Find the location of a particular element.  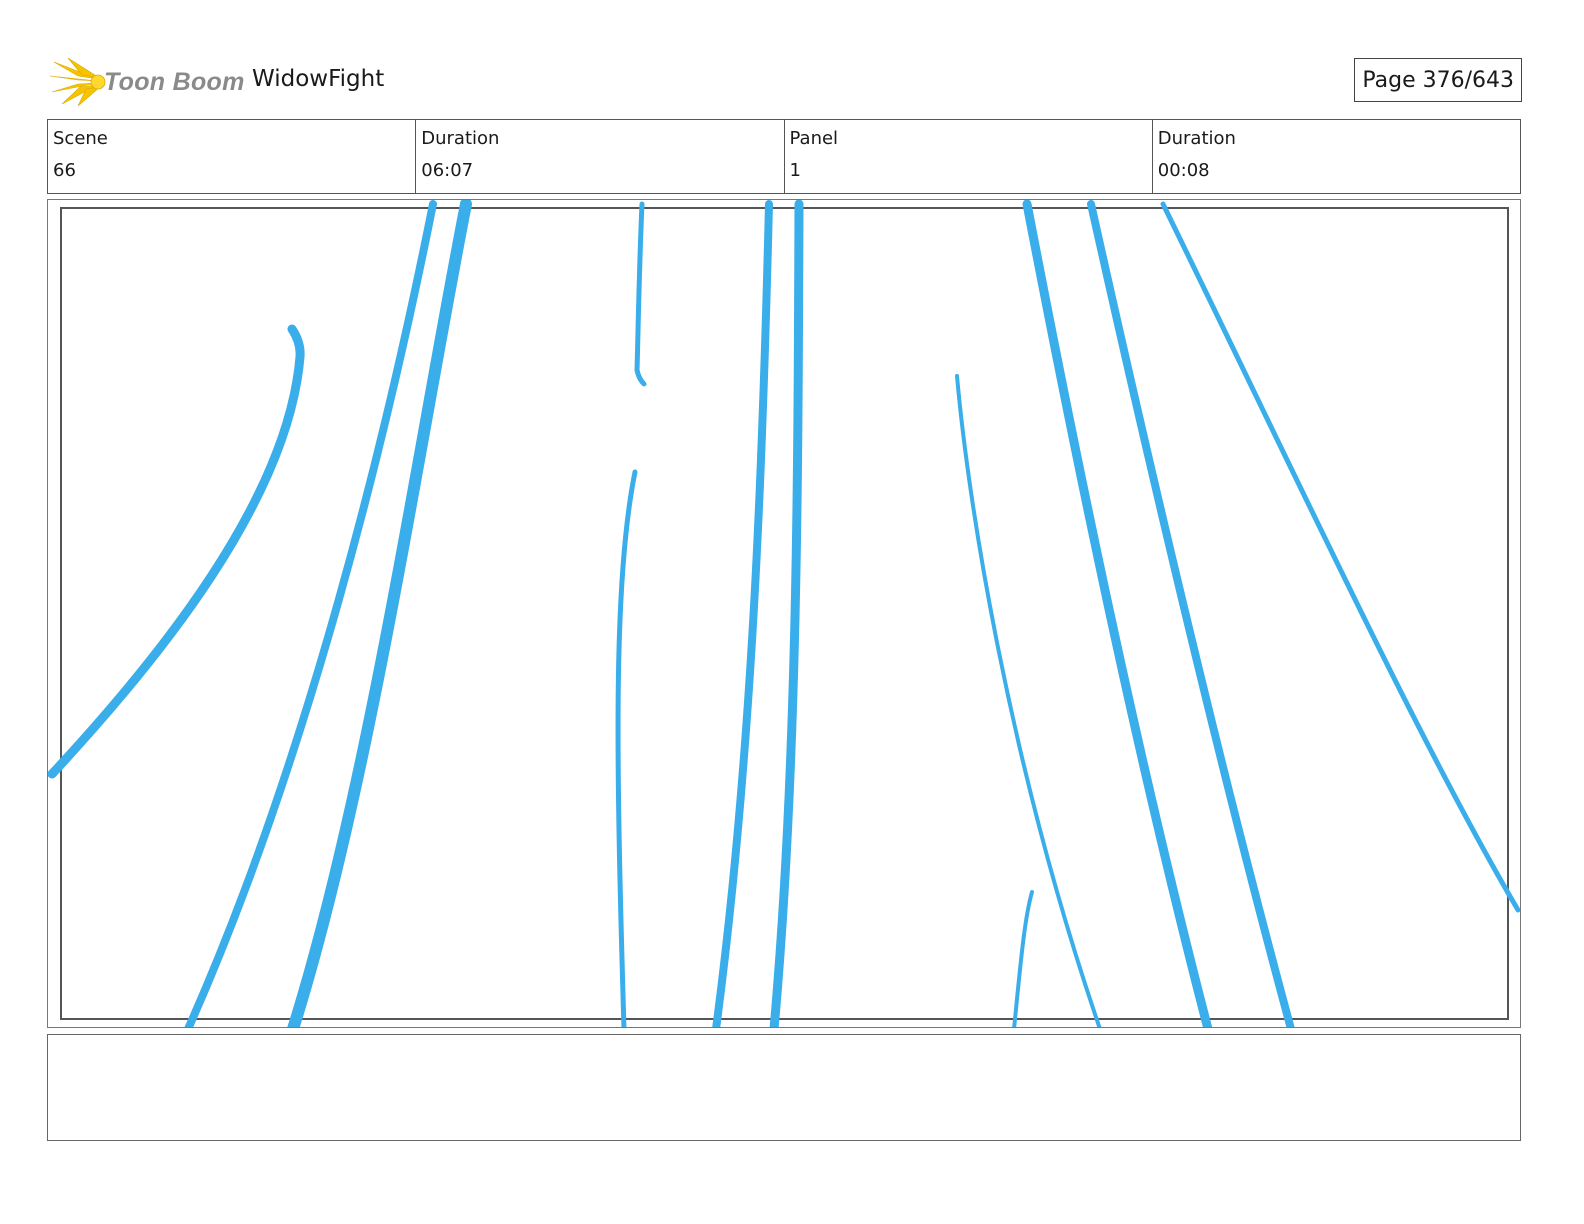

project-title: WidowFight is located at coordinates (318, 79).